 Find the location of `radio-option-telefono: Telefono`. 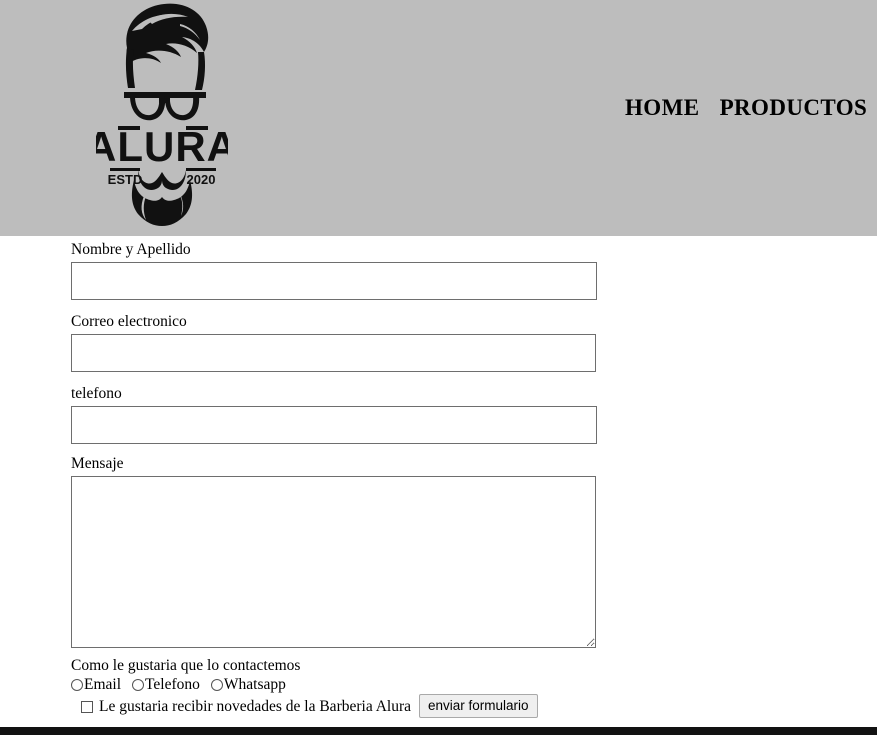

radio-option-telefono: Telefono is located at coordinates (171, 684).